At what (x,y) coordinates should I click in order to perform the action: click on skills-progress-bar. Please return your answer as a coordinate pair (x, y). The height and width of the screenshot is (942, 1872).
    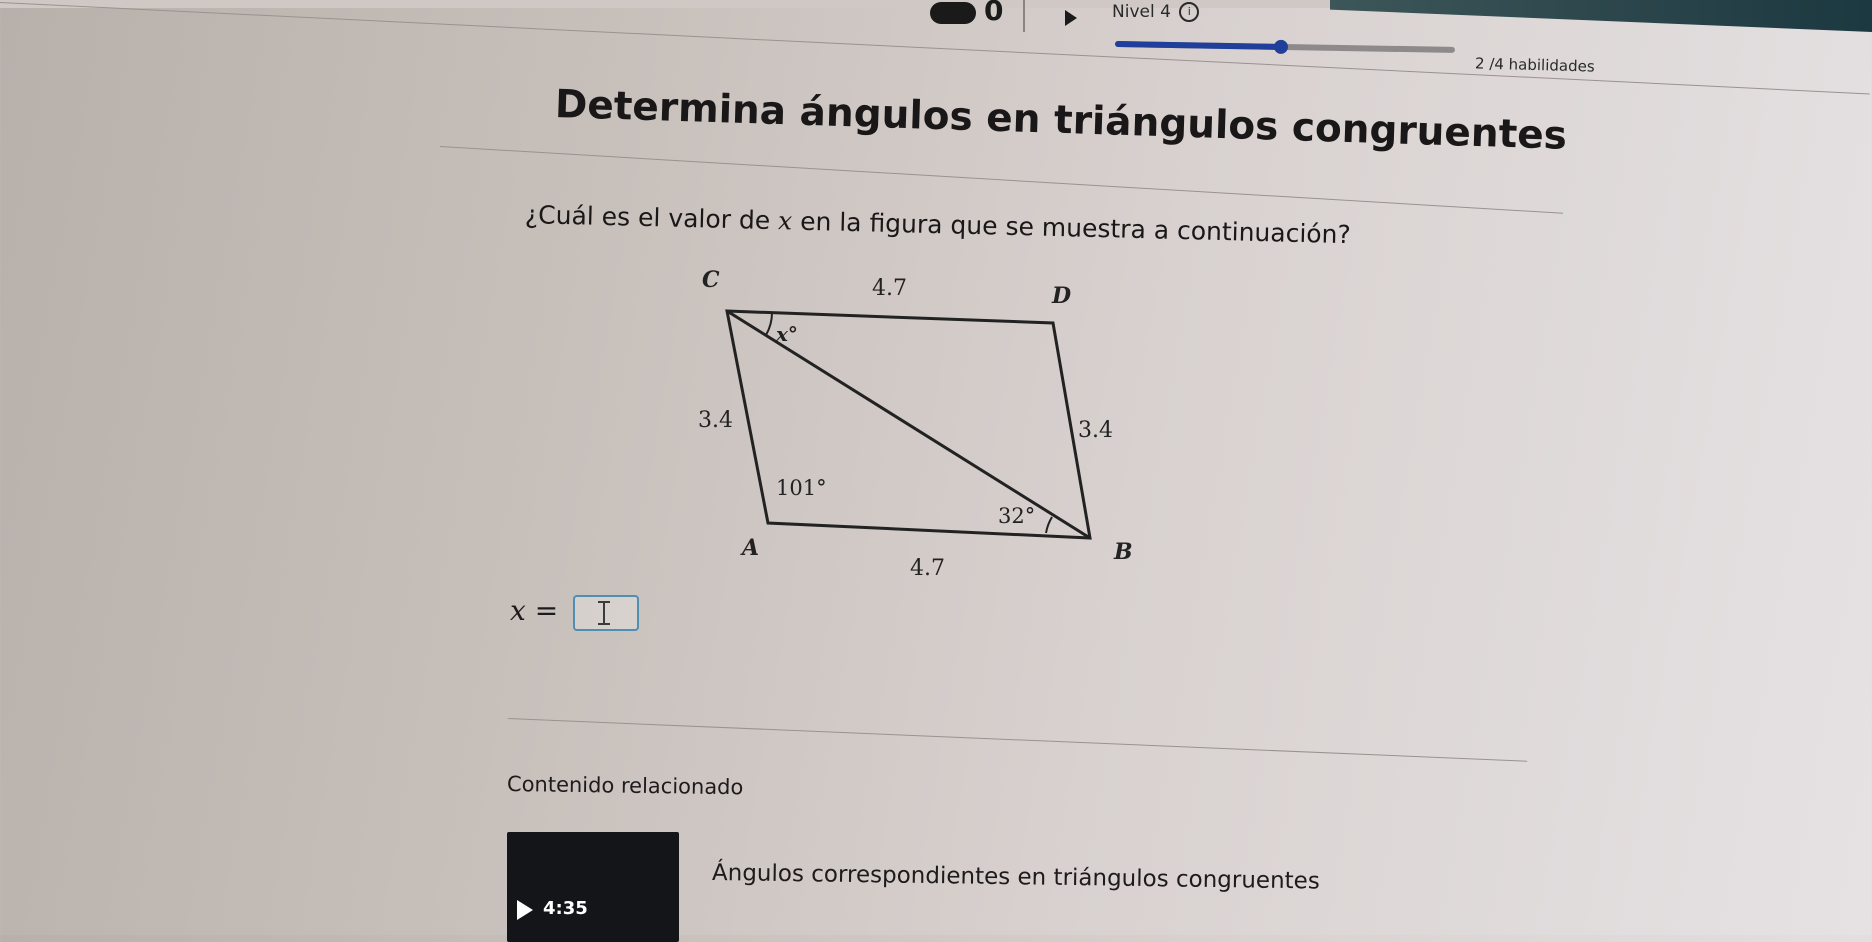
    Looking at the image, I should click on (1285, 47).